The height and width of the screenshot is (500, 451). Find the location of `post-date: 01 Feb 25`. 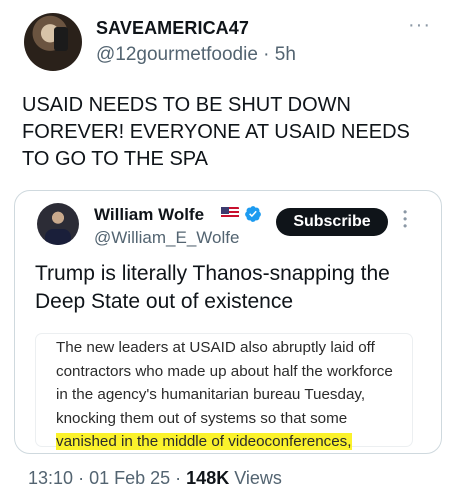

post-date: 01 Feb 25 is located at coordinates (129, 478).